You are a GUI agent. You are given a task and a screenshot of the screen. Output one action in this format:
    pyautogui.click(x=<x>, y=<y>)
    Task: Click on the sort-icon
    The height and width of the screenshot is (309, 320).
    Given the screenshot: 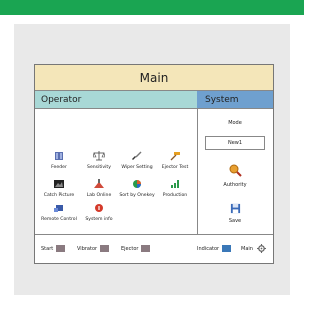 What is the action you would take?
    pyautogui.click(x=137, y=184)
    